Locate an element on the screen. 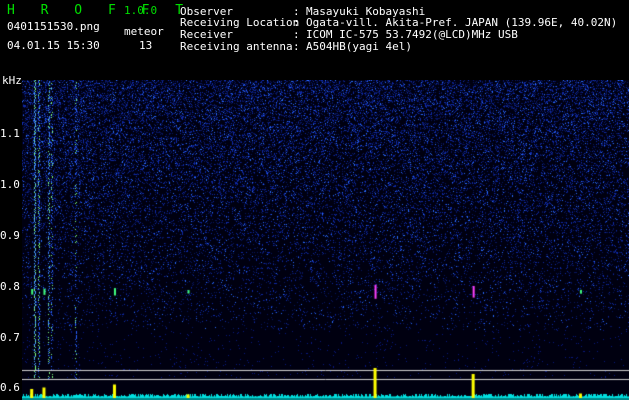 The image size is (629, 400). y-tick-label: 0.6 is located at coordinates (10, 388).